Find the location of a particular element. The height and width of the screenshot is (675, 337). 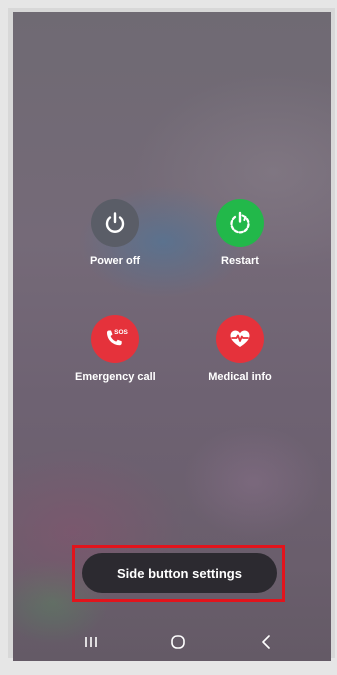

medical-info-circle is located at coordinates (240, 339).